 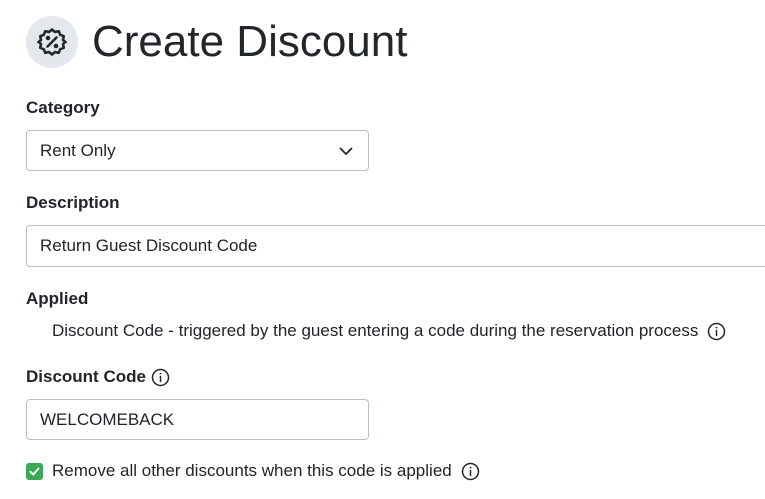 I want to click on discount-badge-icon, so click(x=52, y=42).